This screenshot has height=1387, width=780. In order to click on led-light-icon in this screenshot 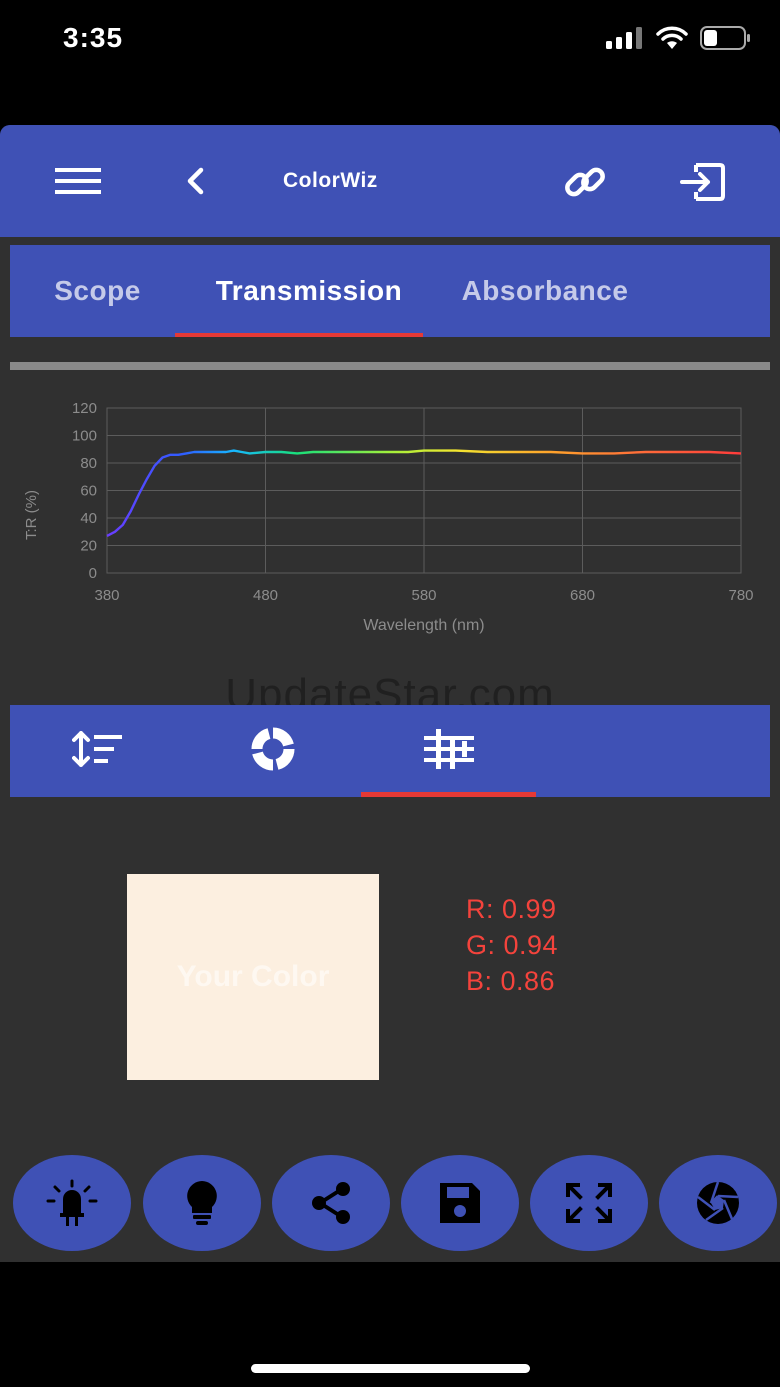, I will do `click(72, 1202)`.